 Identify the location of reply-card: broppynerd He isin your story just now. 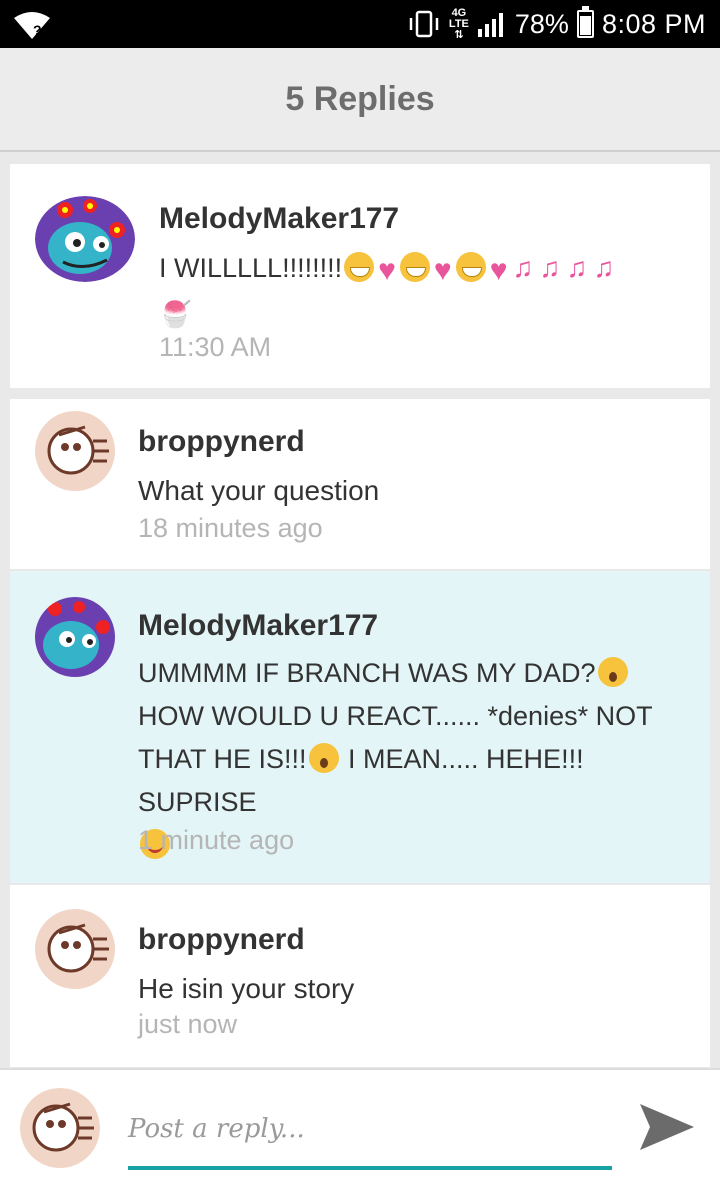
(360, 976).